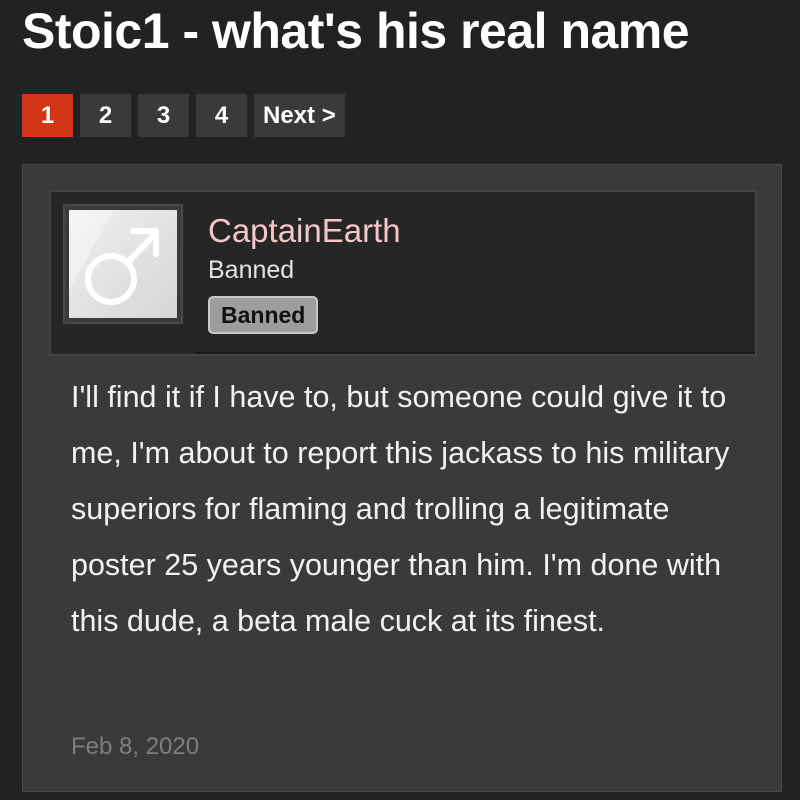 Image resolution: width=800 pixels, height=800 pixels. I want to click on username-link: CaptainEarth, so click(304, 231).